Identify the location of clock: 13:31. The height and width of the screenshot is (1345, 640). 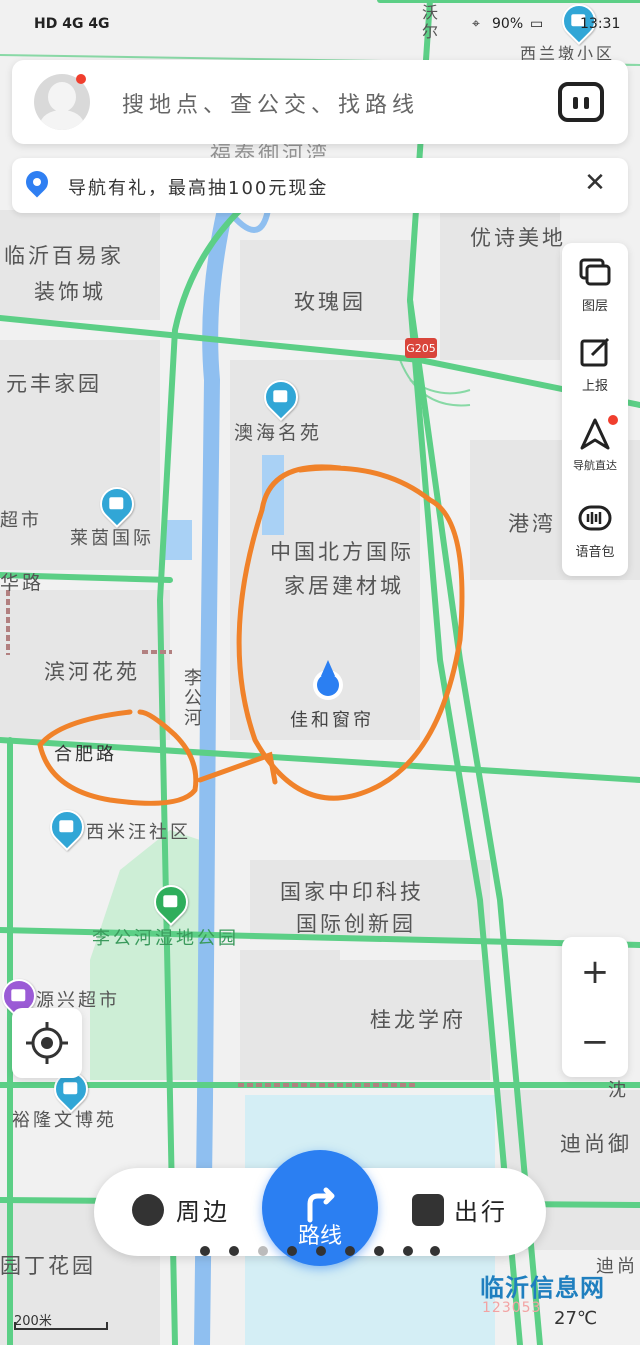
(600, 24).